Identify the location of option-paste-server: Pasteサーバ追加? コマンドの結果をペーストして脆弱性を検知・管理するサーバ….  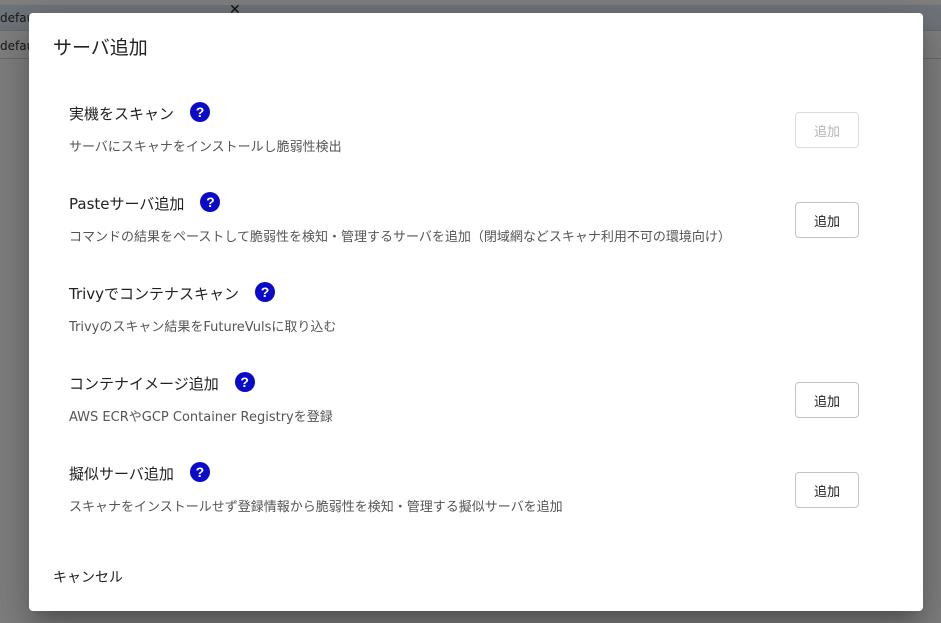
(484, 222).